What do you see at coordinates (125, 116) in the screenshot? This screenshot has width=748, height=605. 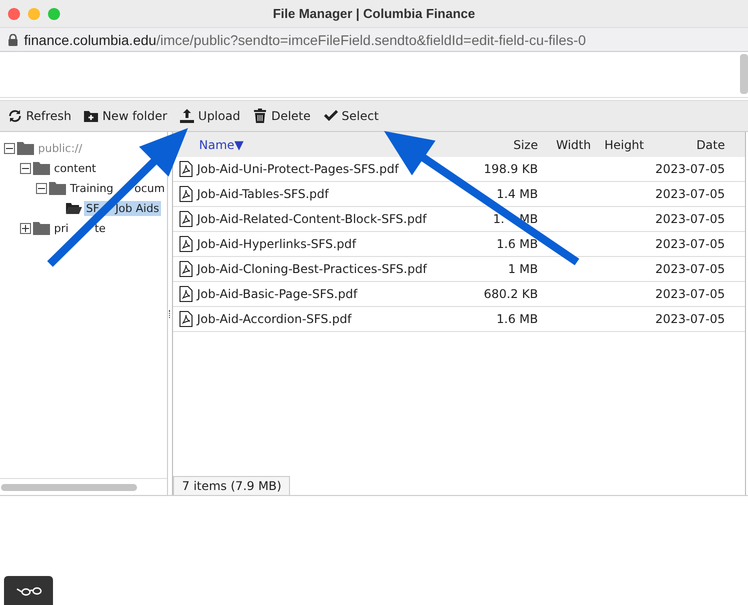 I see `new-folder-button: New folder` at bounding box center [125, 116].